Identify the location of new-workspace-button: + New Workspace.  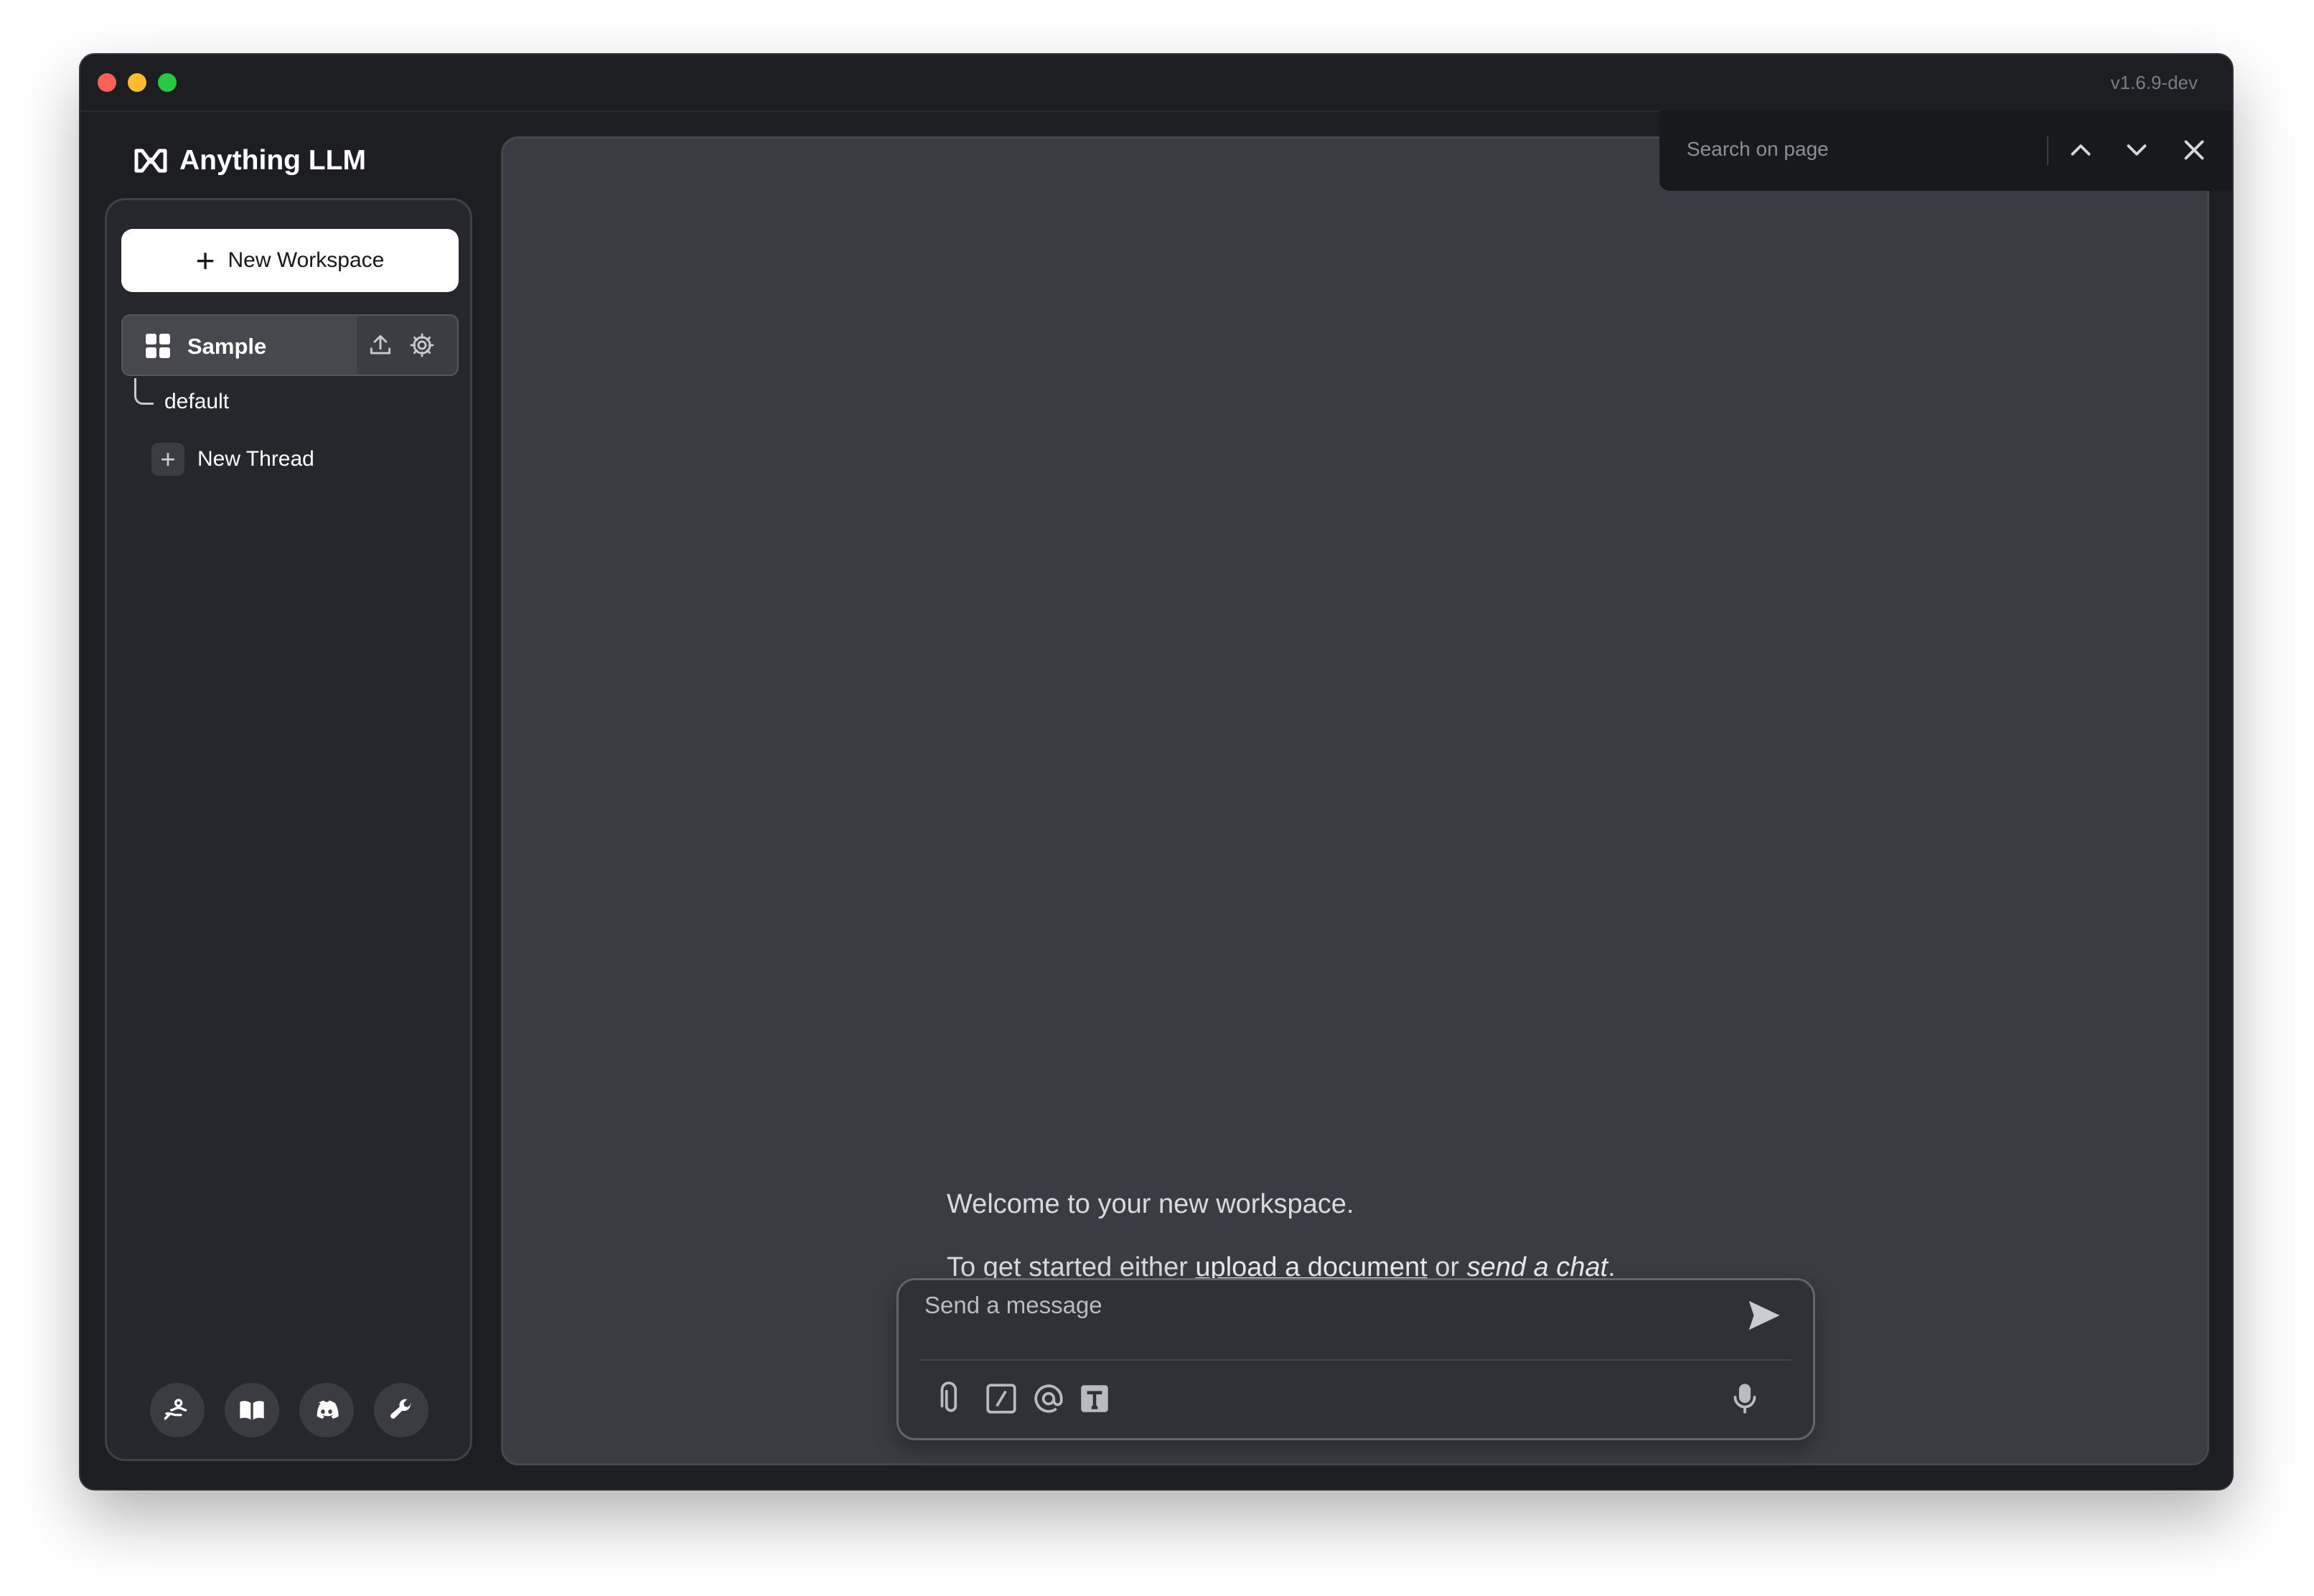
(290, 260).